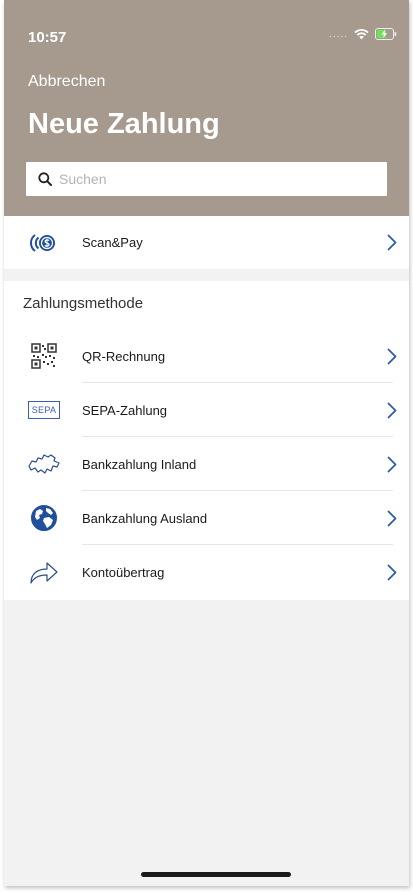 The width and height of the screenshot is (413, 892). Describe the element at coordinates (66, 82) in the screenshot. I see `cancel-button: Abbrechen` at that location.